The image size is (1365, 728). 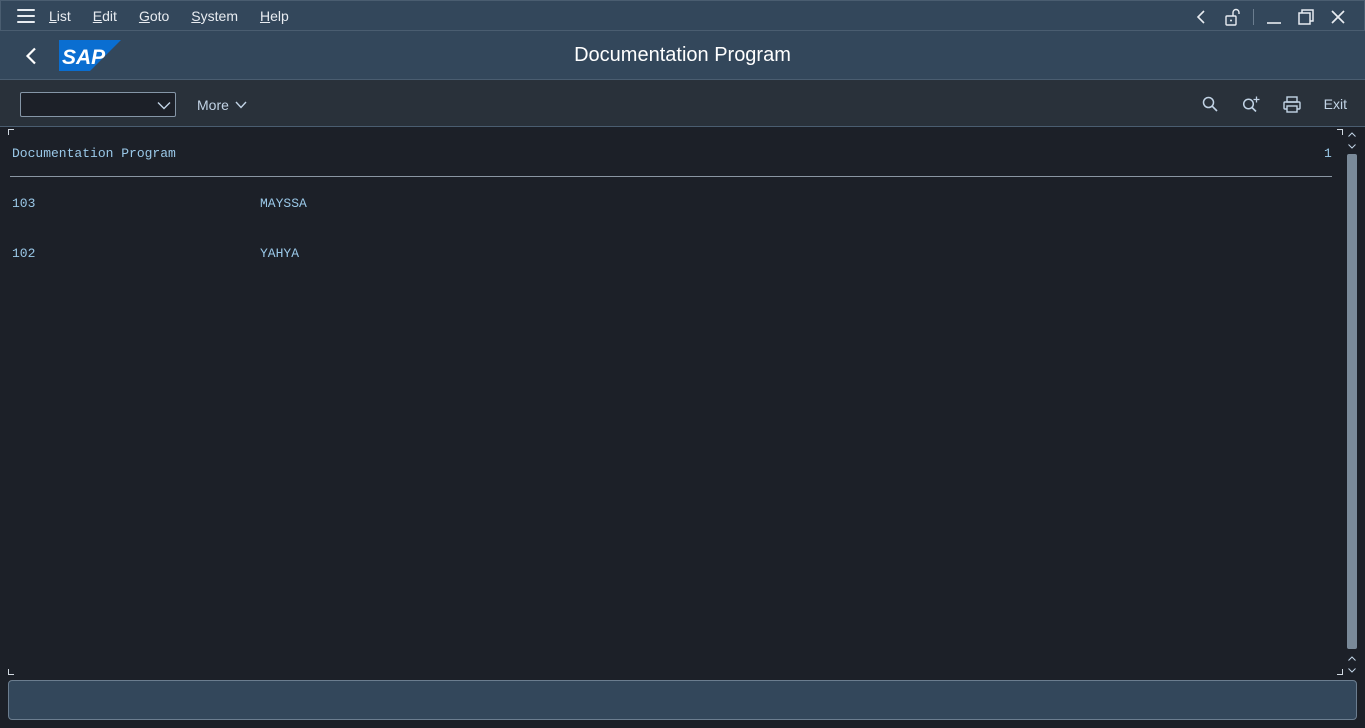 I want to click on row-id: 102, so click(x=23, y=253).